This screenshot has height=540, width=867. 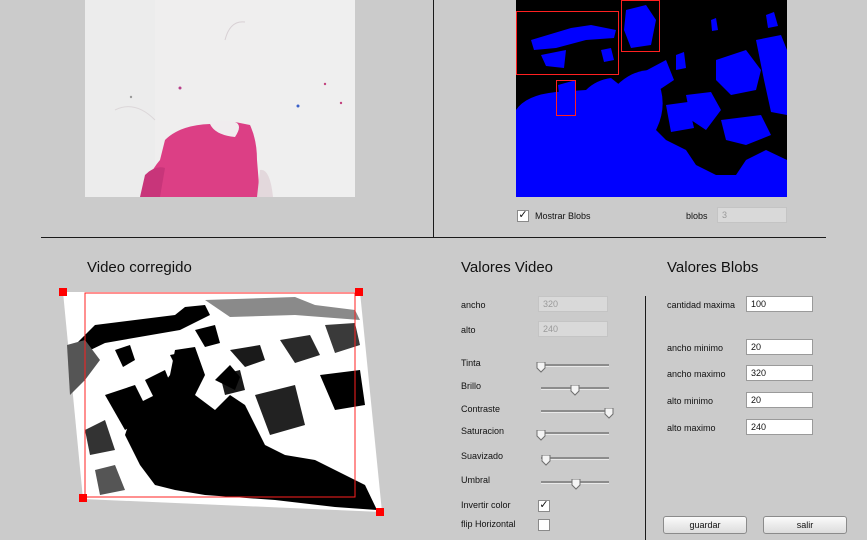 I want to click on blob-detection-image, so click(x=651, y=98).